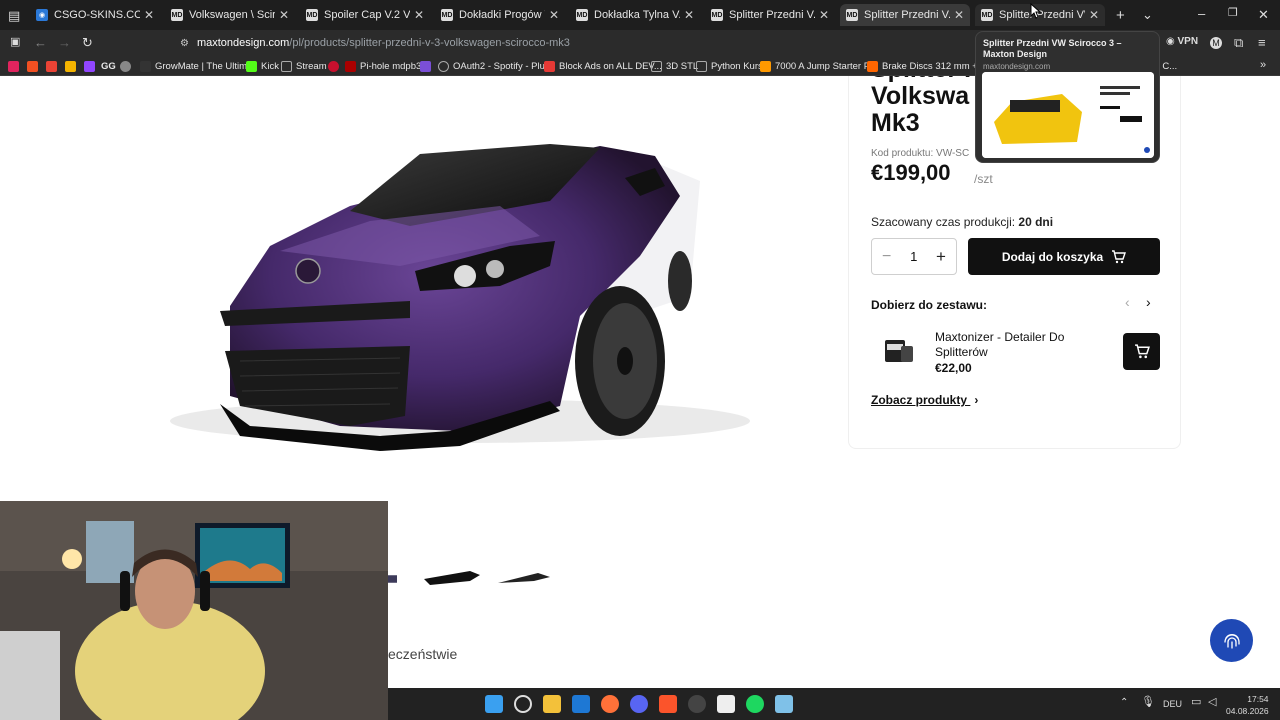 This screenshot has height=720, width=1280. What do you see at coordinates (1182, 42) in the screenshot?
I see `vpn-button: ◉ VPN` at bounding box center [1182, 42].